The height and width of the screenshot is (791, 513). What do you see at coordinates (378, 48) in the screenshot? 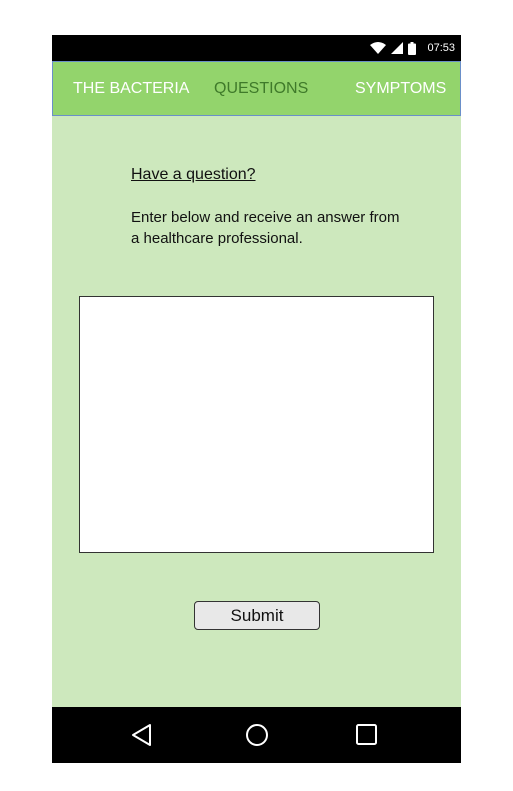
I see `wifi-icon` at bounding box center [378, 48].